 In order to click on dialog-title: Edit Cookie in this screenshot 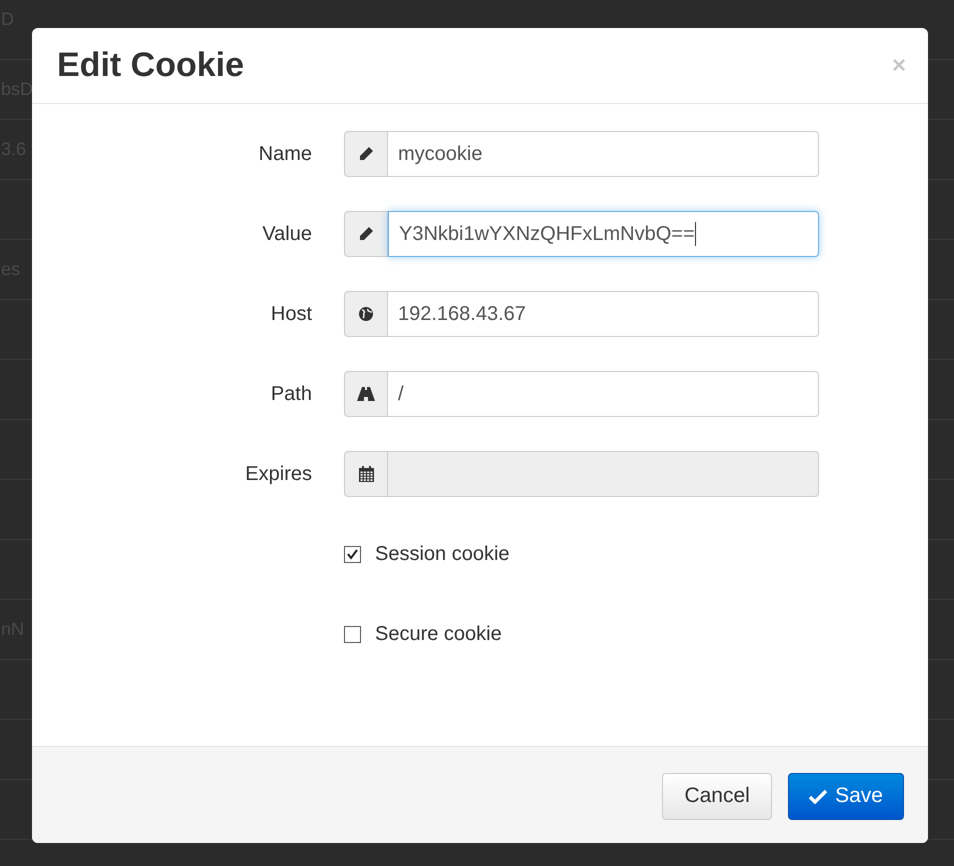, I will do `click(150, 65)`.